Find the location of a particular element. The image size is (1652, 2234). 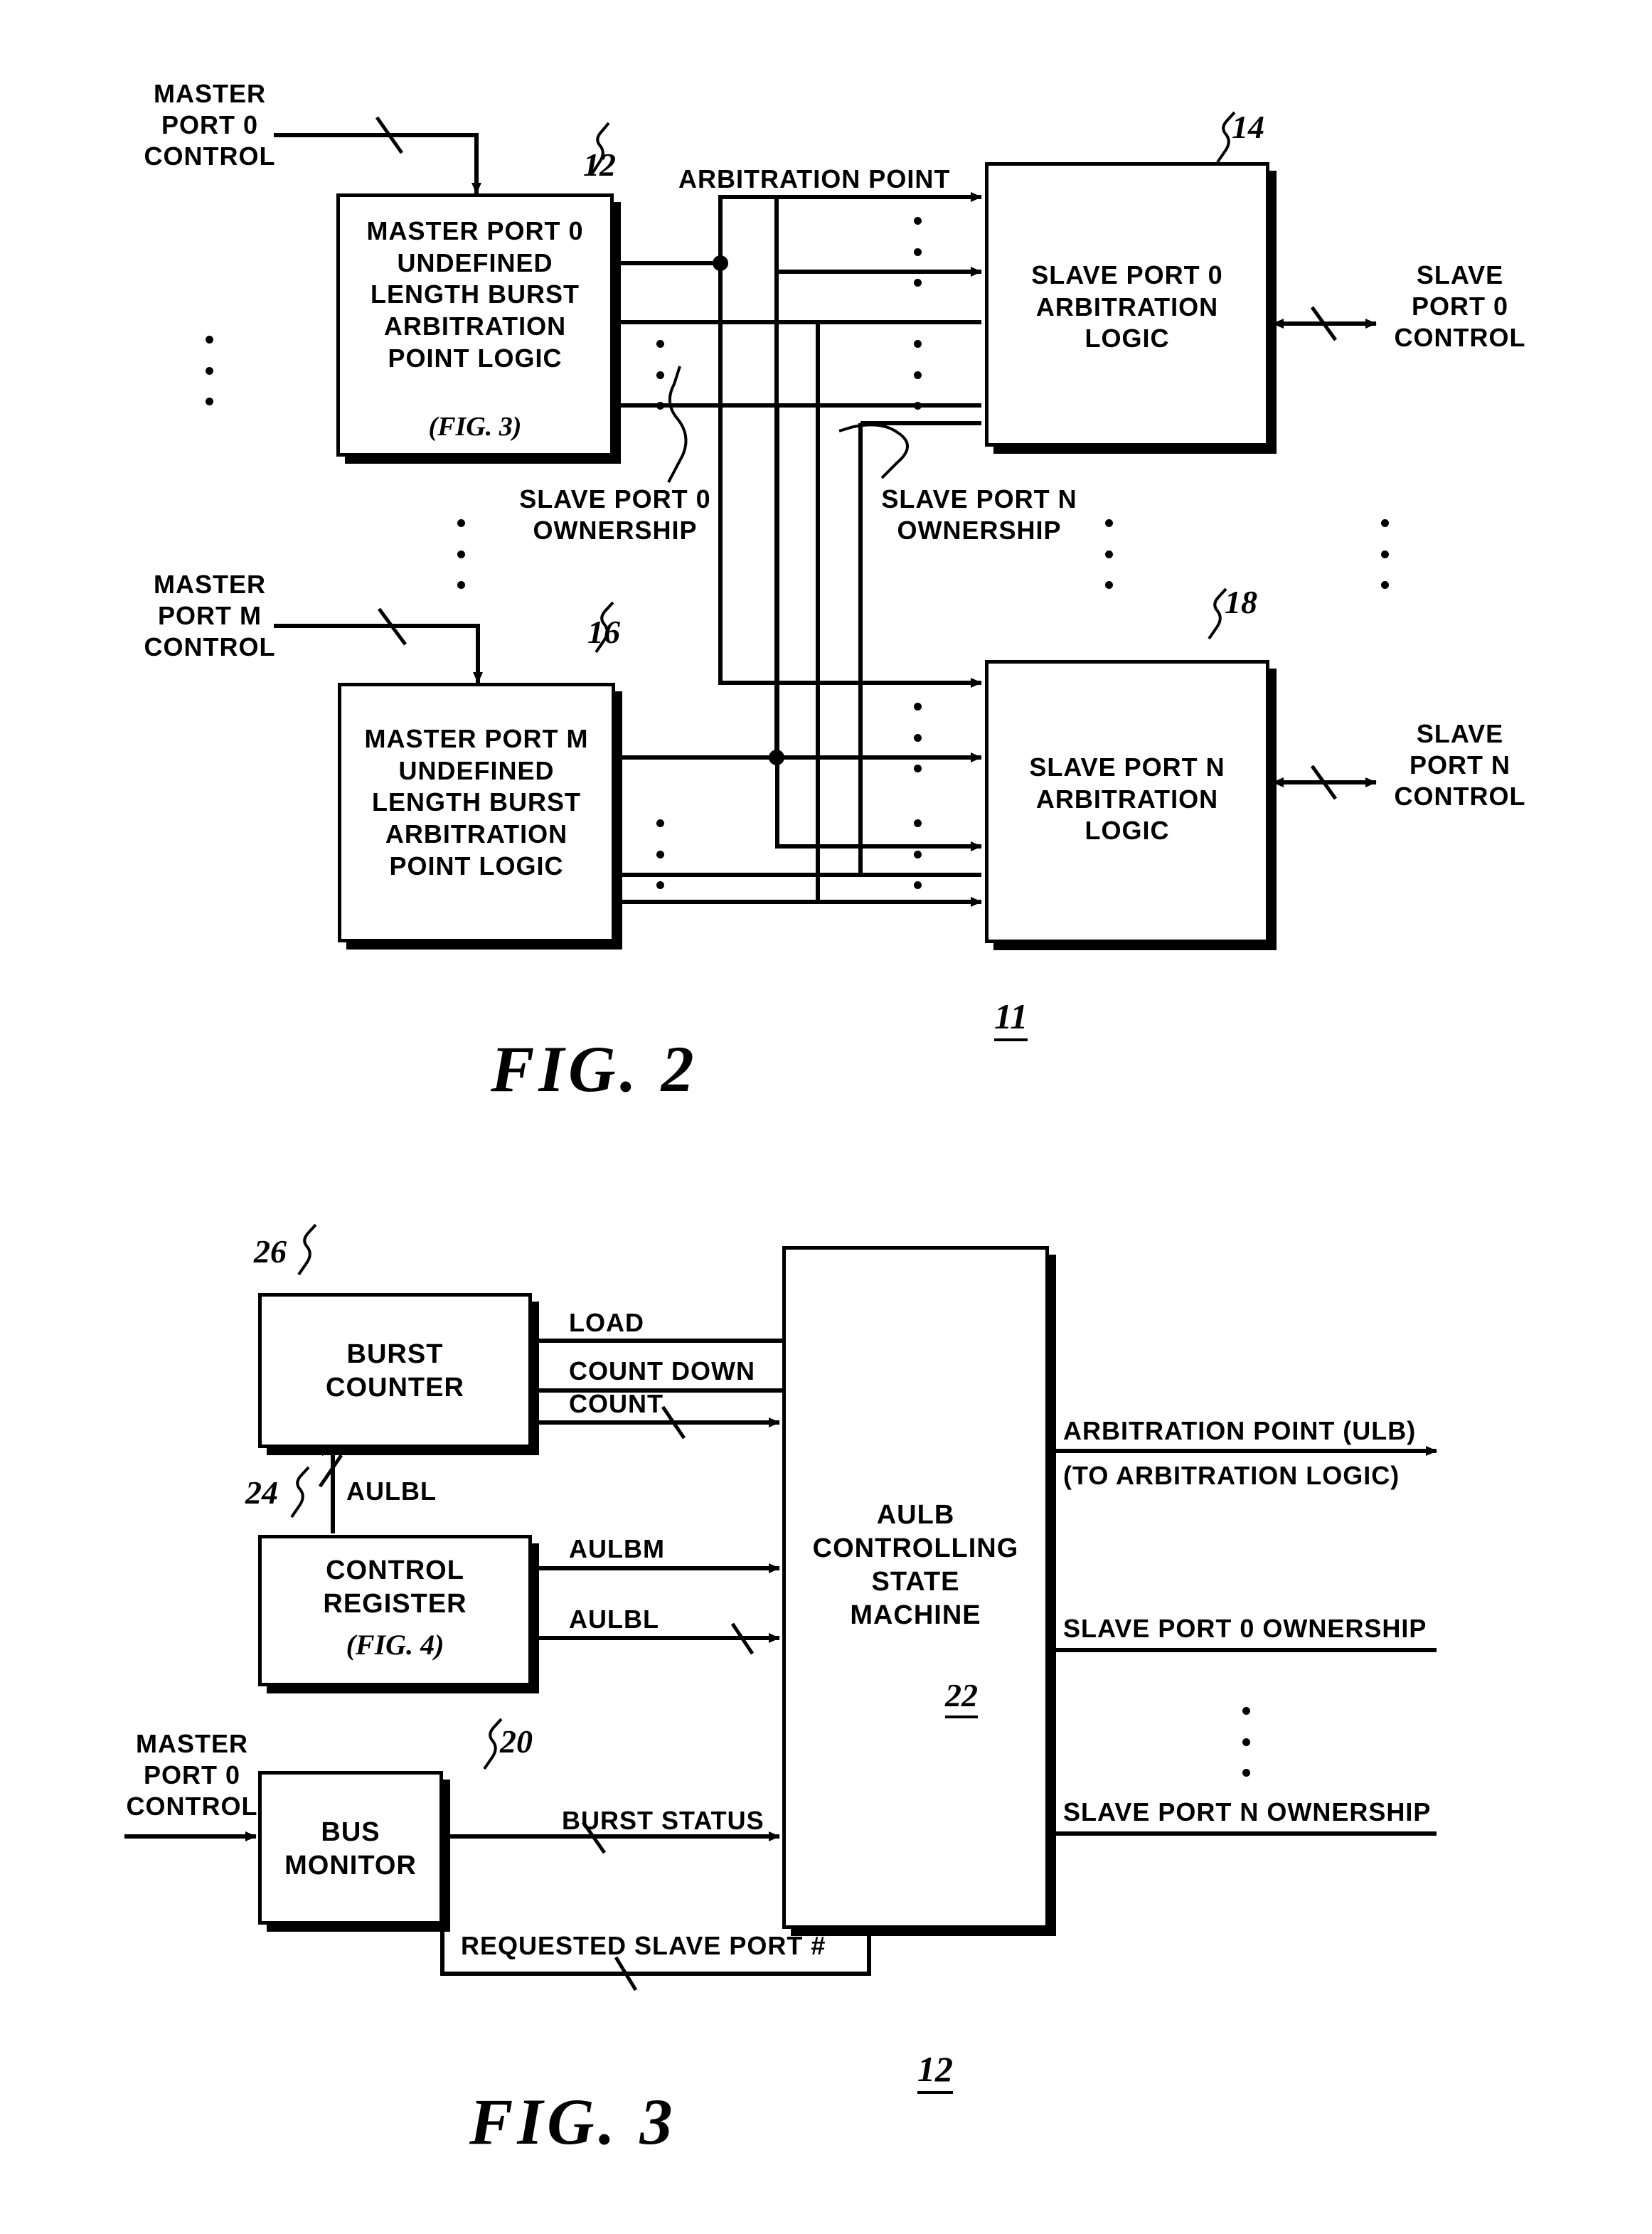

ref-18: 18 is located at coordinates (1241, 602).